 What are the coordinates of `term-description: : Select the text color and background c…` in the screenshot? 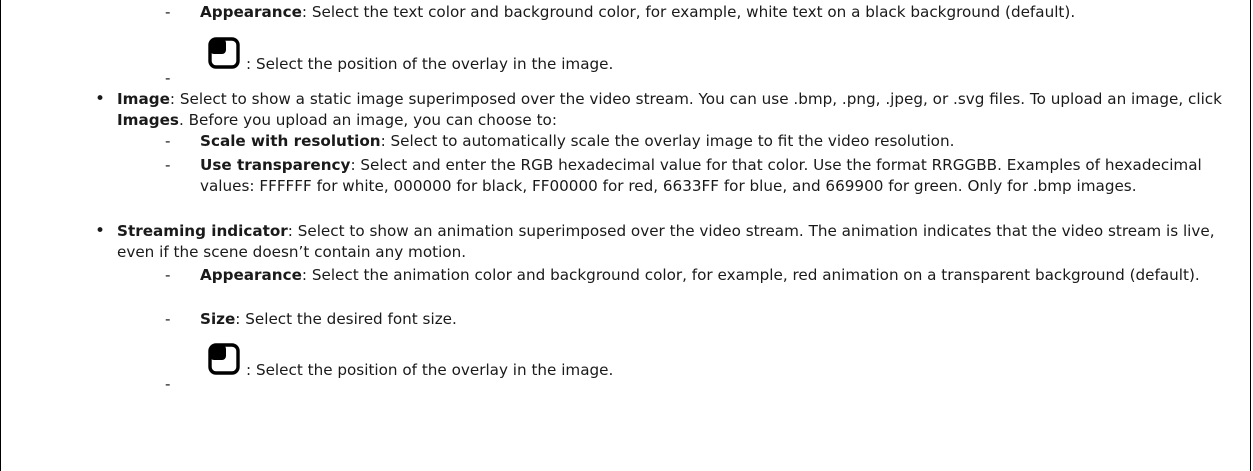 It's located at (688, 12).